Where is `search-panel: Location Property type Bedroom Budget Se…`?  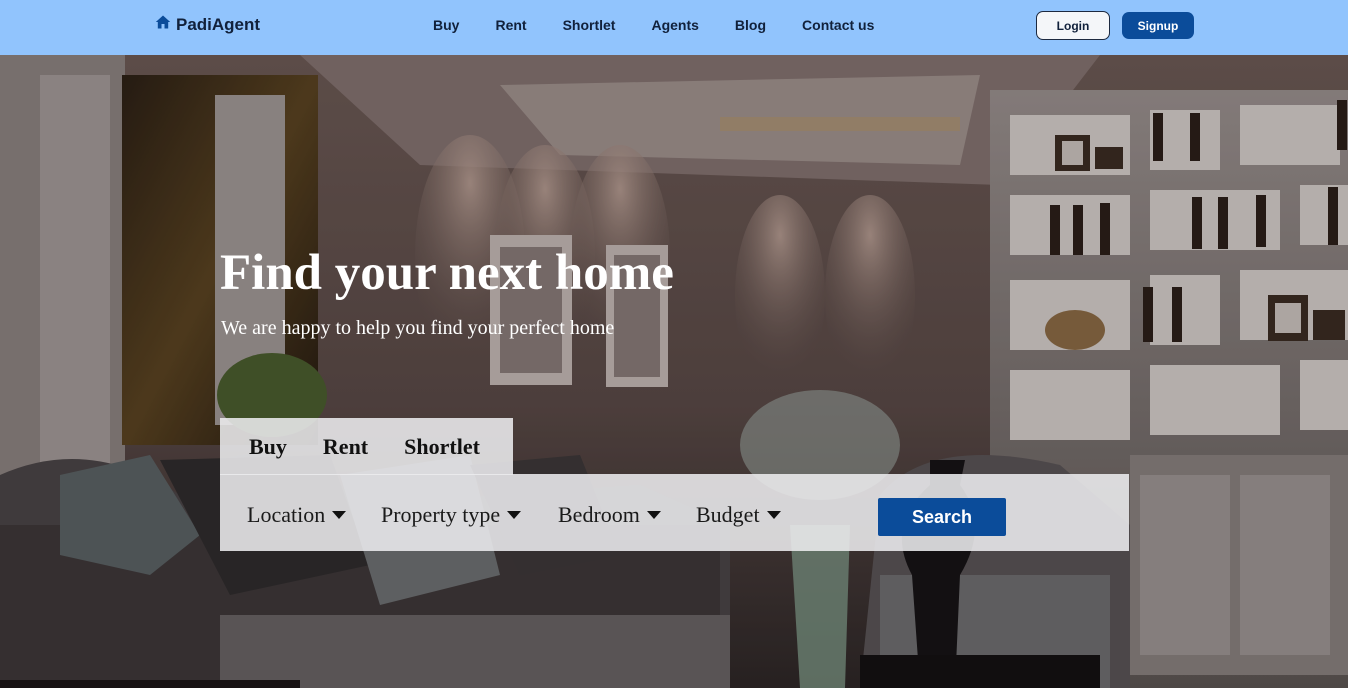
search-panel: Location Property type Bedroom Budget Se… is located at coordinates (674, 512).